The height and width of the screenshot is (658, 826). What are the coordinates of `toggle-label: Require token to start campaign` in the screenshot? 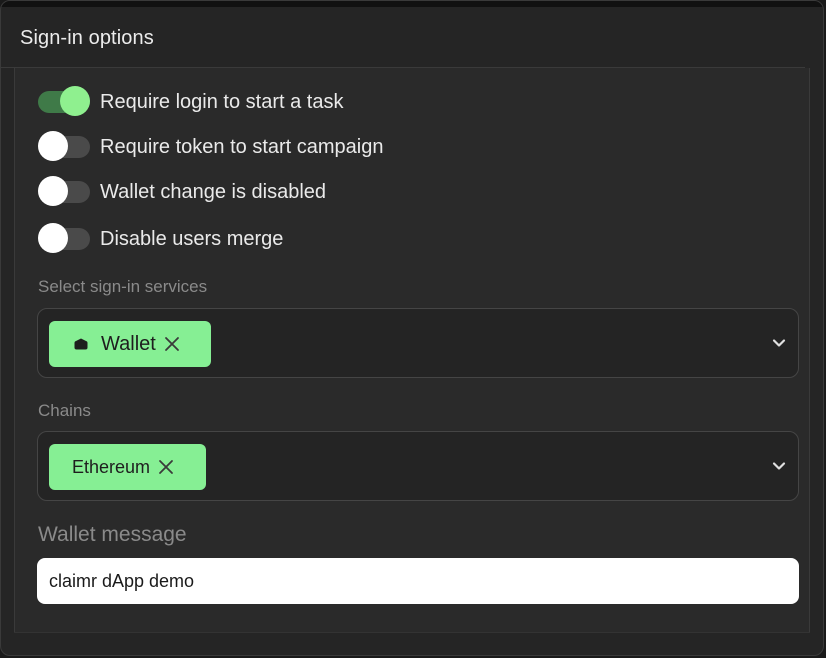 It's located at (242, 146).